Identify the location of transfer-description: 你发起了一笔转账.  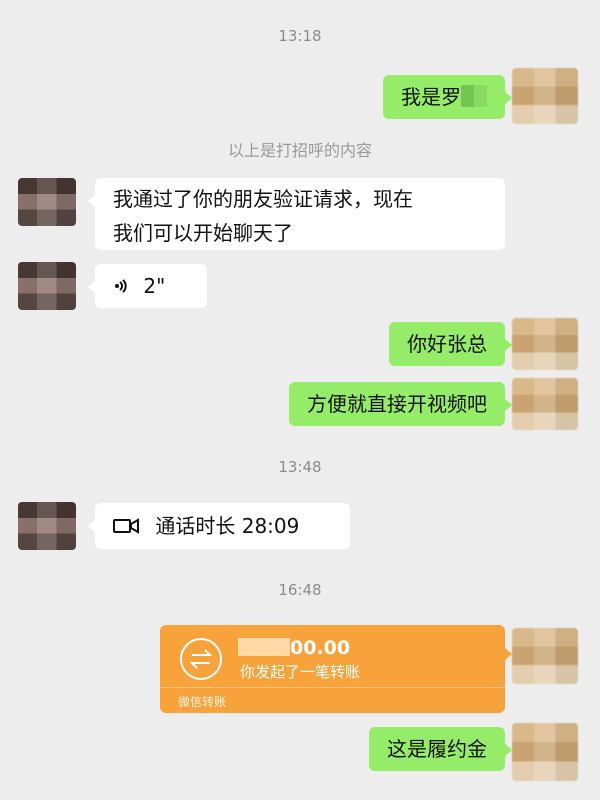
(300, 672).